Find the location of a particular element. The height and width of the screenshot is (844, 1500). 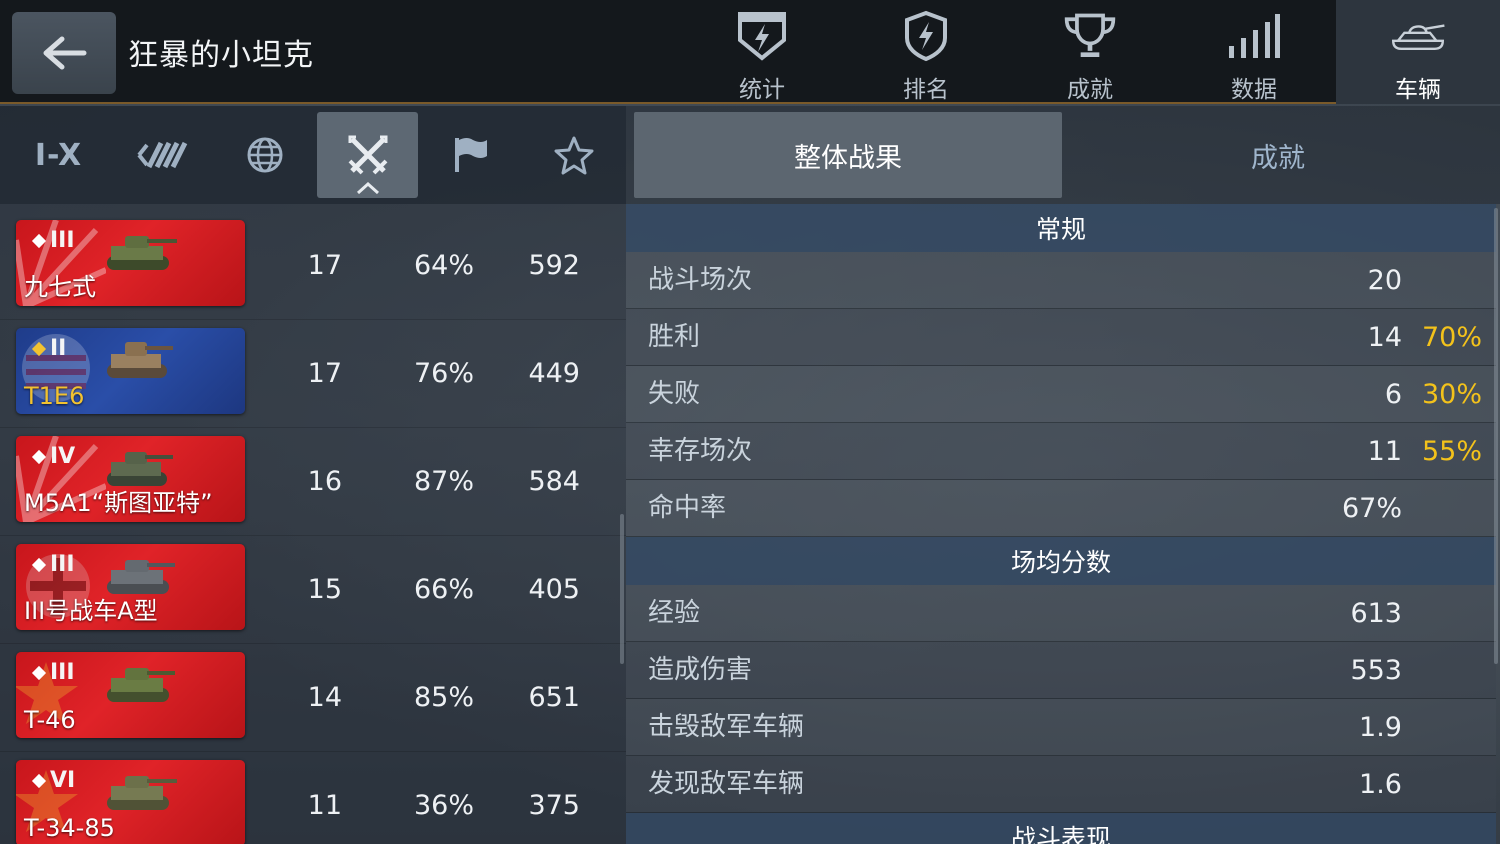

tank-avg-exp: 651 is located at coordinates (554, 697).